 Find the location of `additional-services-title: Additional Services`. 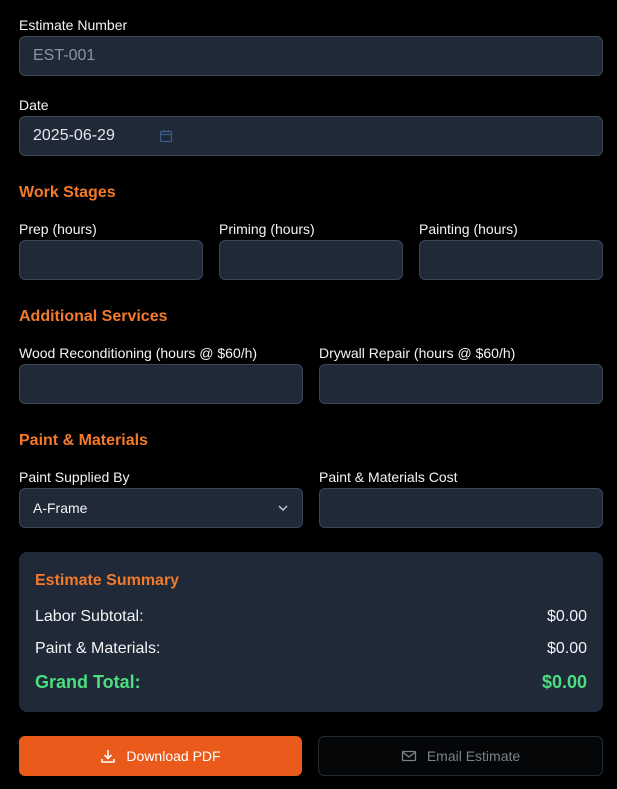

additional-services-title: Additional Services is located at coordinates (93, 316).